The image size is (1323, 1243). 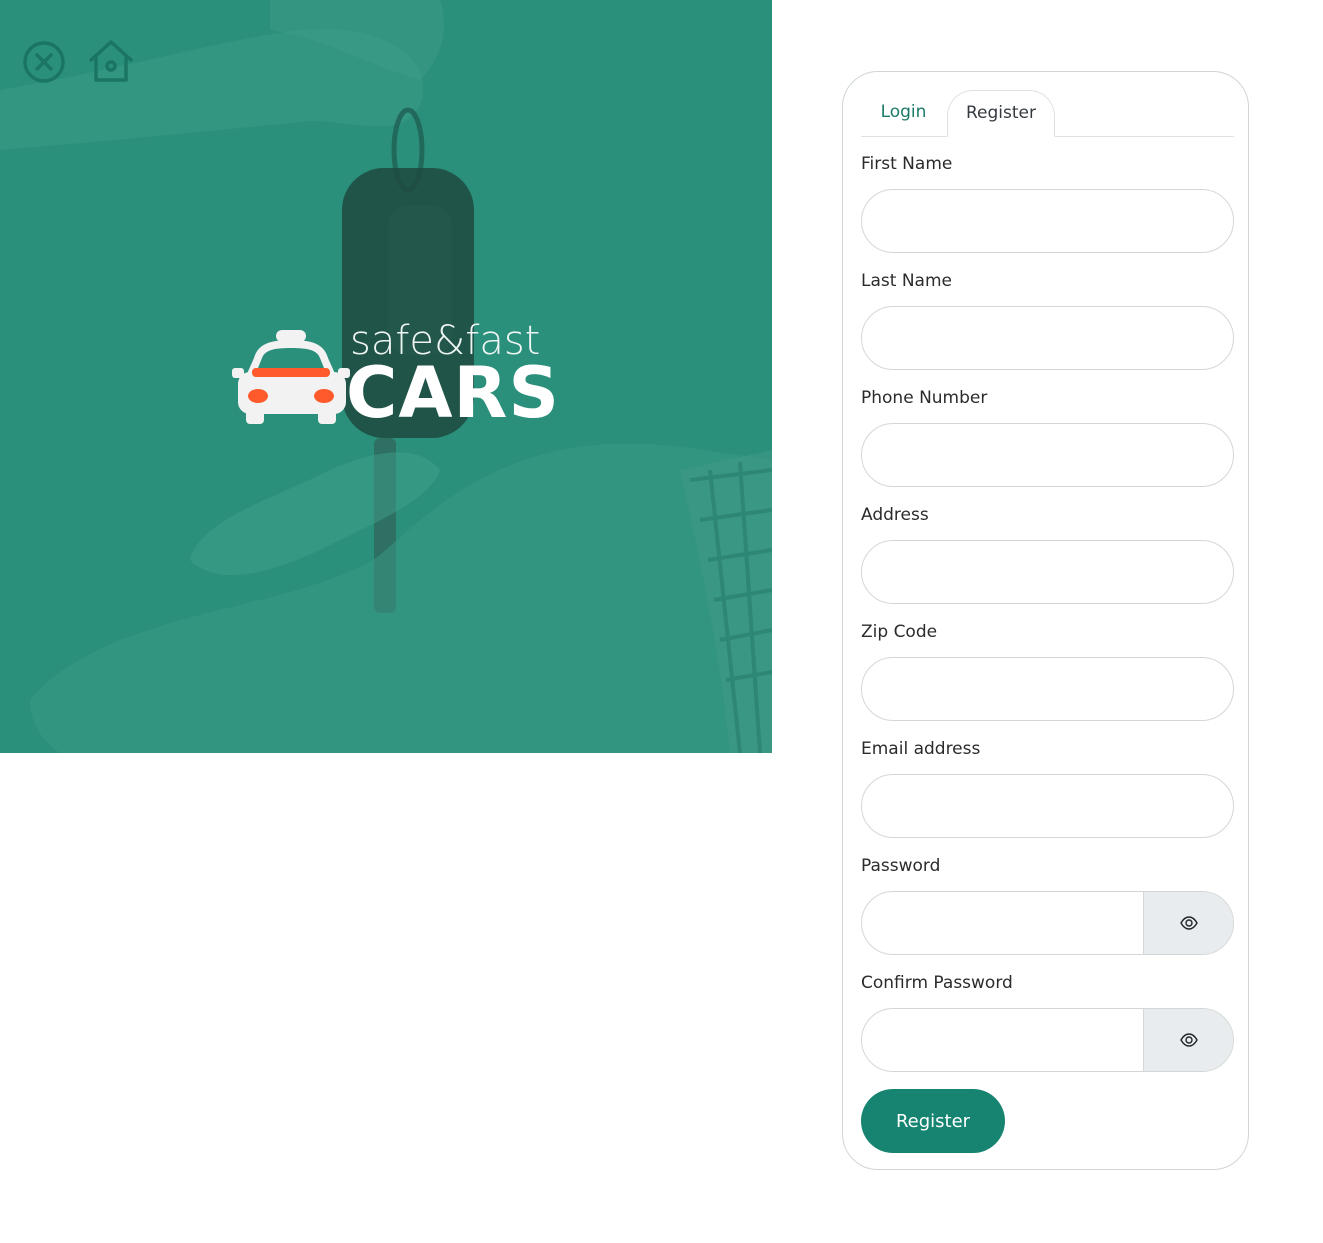 I want to click on first-name-input, so click(x=1047, y=221).